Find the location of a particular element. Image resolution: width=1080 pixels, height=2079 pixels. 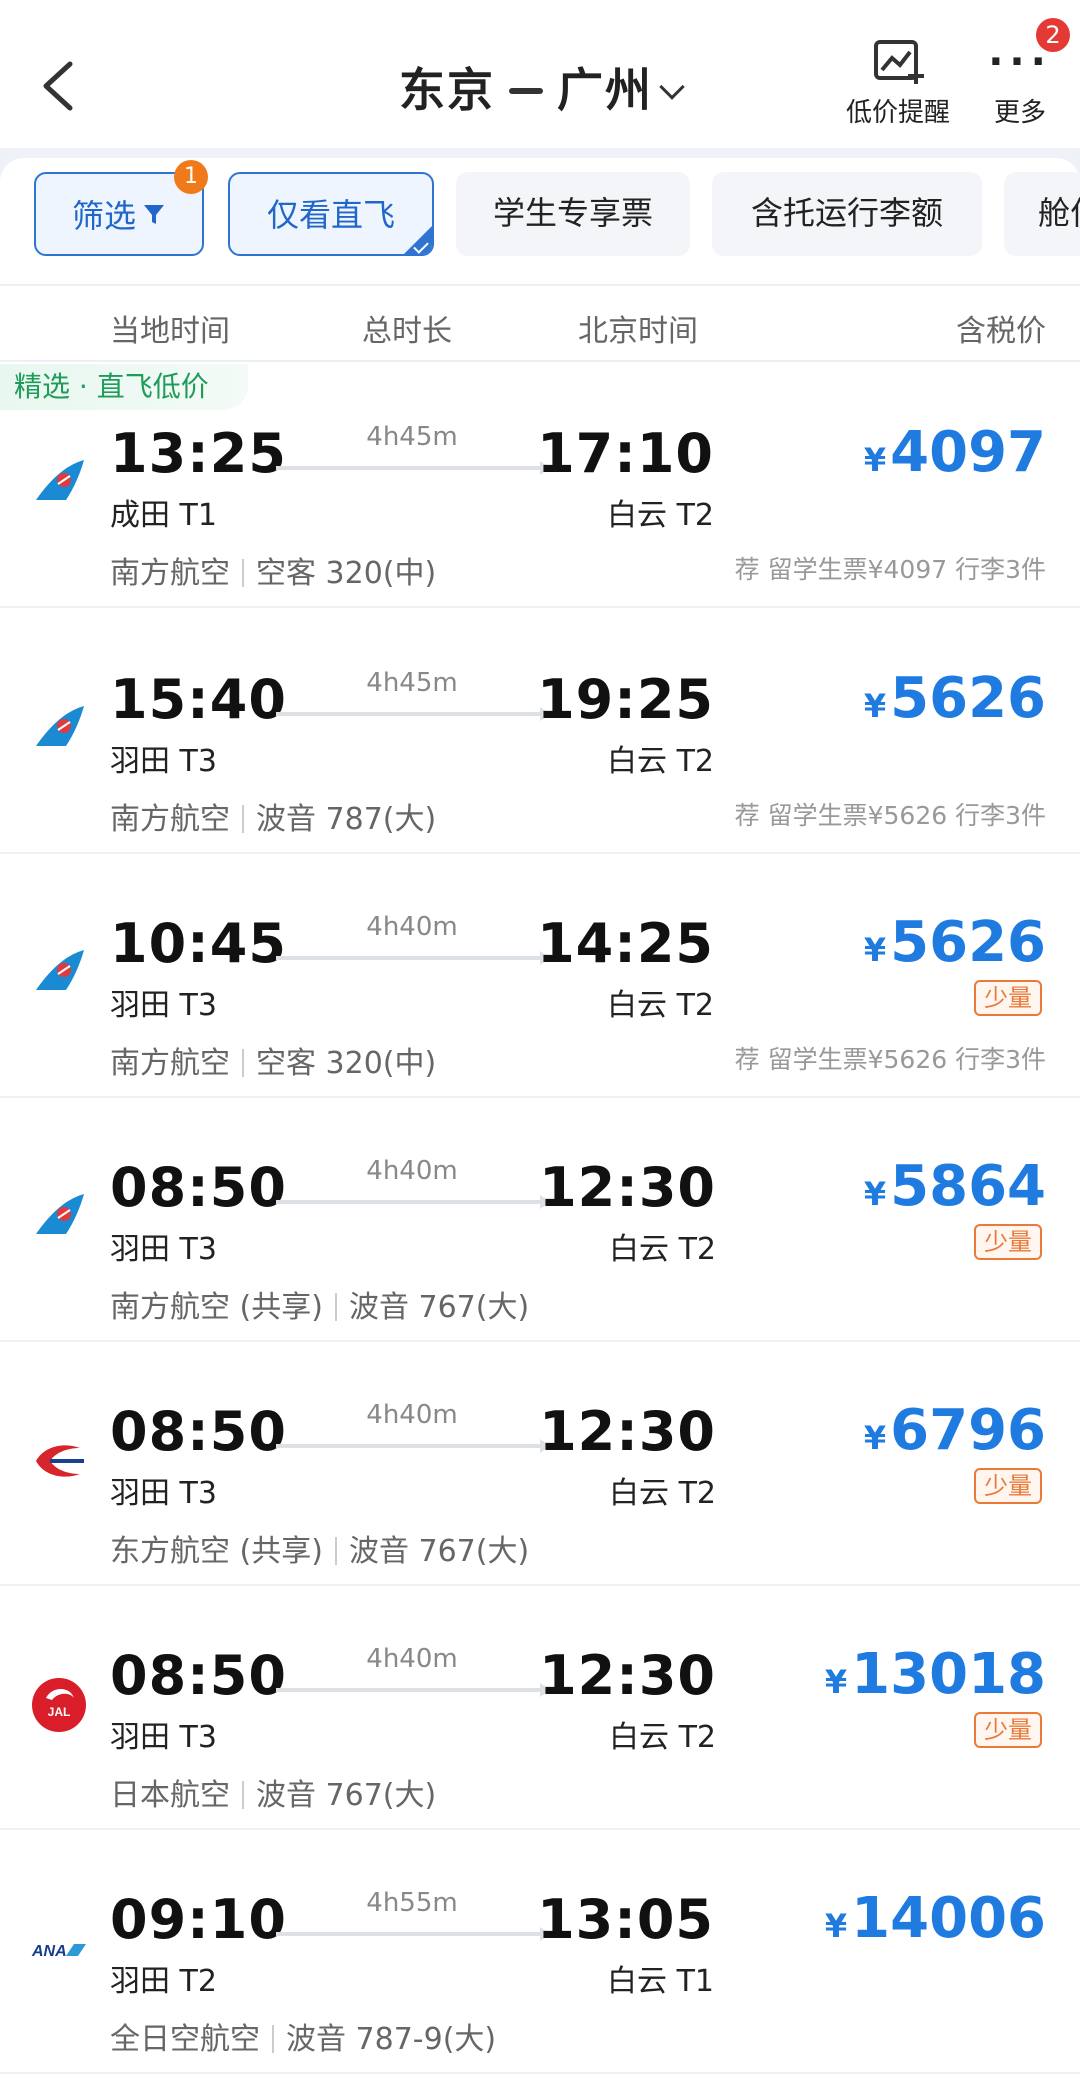

student-fare-label: 学生专享票 is located at coordinates (572, 213).